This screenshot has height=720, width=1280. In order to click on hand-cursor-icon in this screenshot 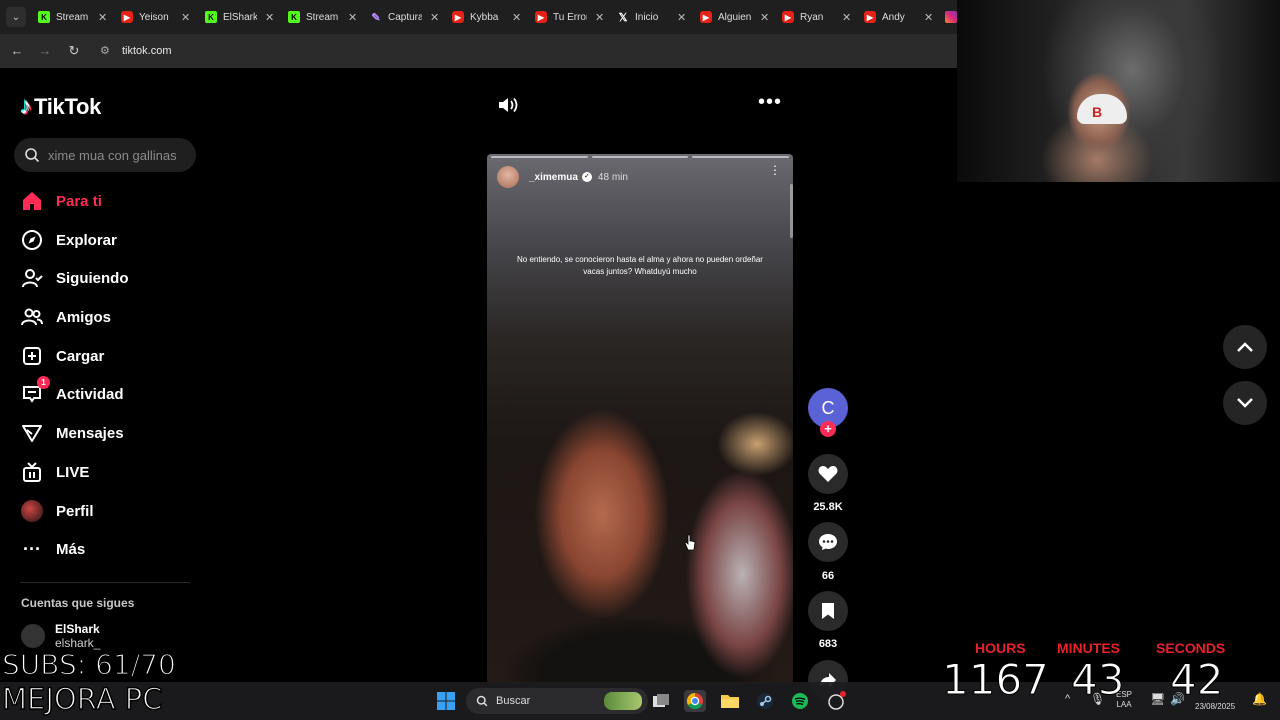, I will do `click(690, 542)`.